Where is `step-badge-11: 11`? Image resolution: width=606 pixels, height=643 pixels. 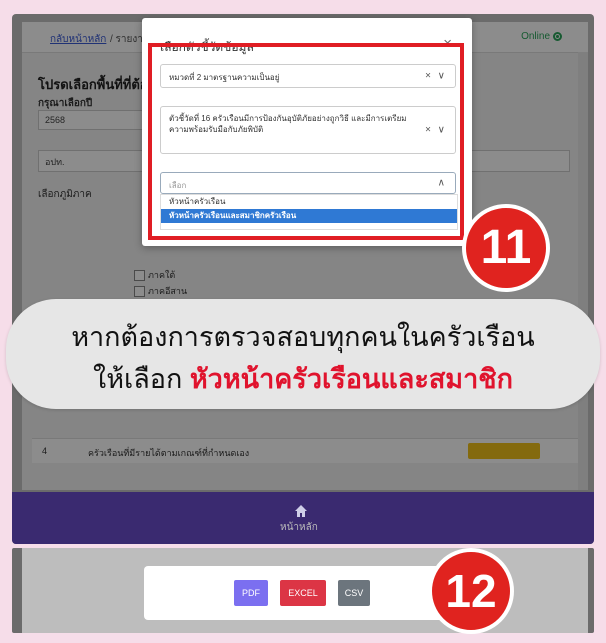 step-badge-11: 11 is located at coordinates (506, 248).